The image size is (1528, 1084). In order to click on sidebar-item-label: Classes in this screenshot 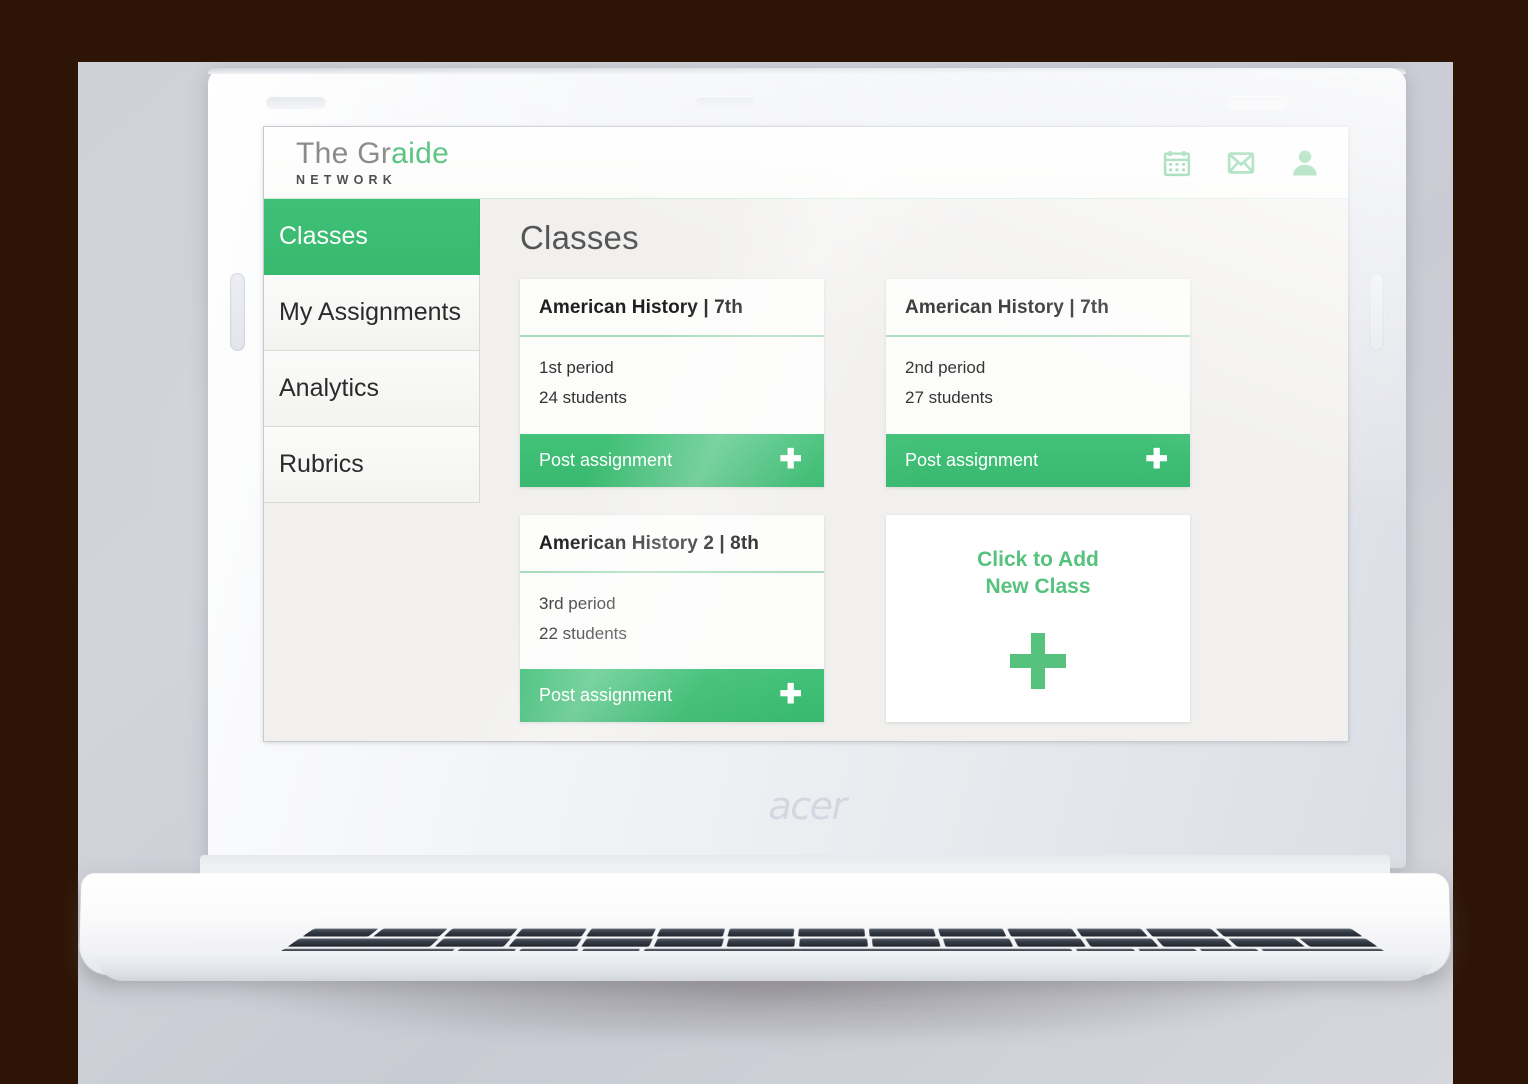, I will do `click(323, 236)`.